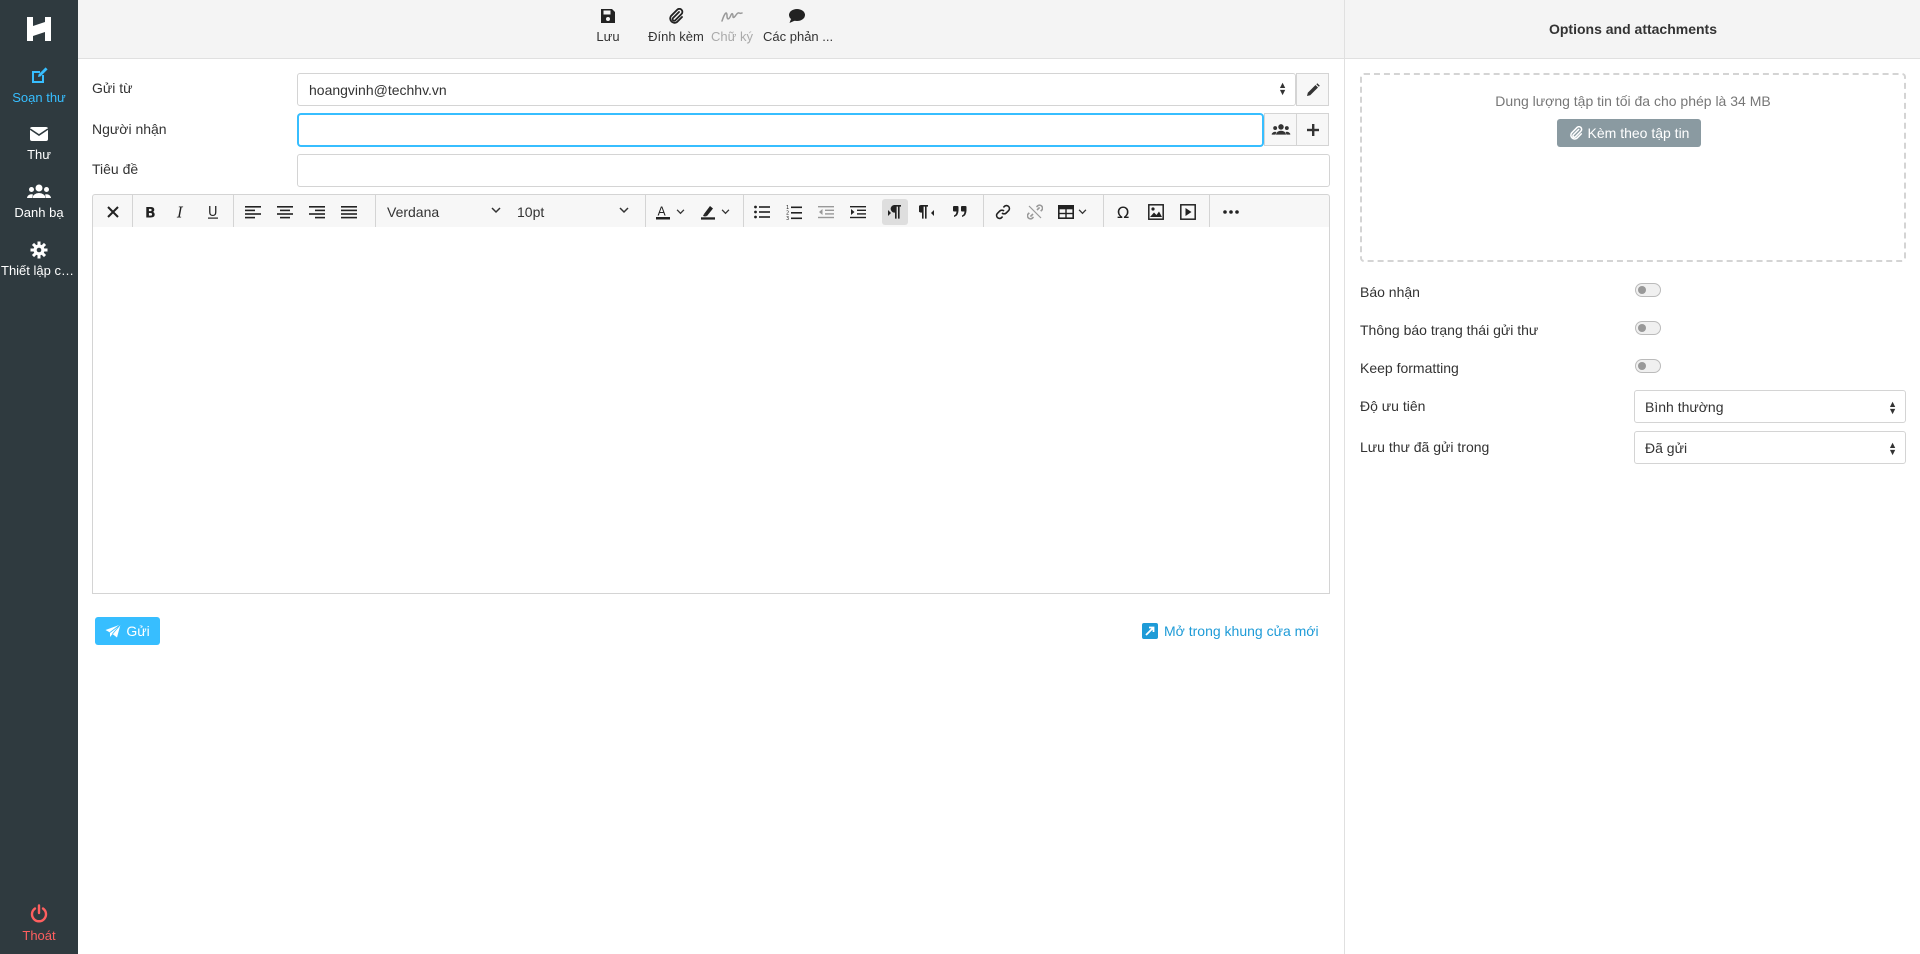  What do you see at coordinates (39, 143) in the screenshot?
I see `sidebar-item-mail: Thư` at bounding box center [39, 143].